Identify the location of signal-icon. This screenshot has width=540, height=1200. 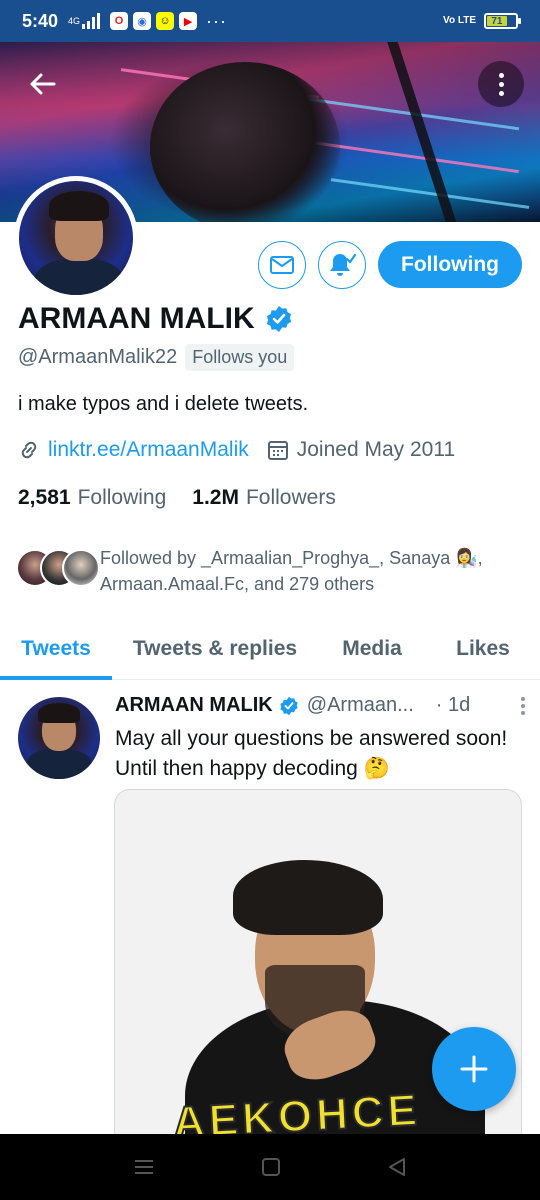
(91, 21).